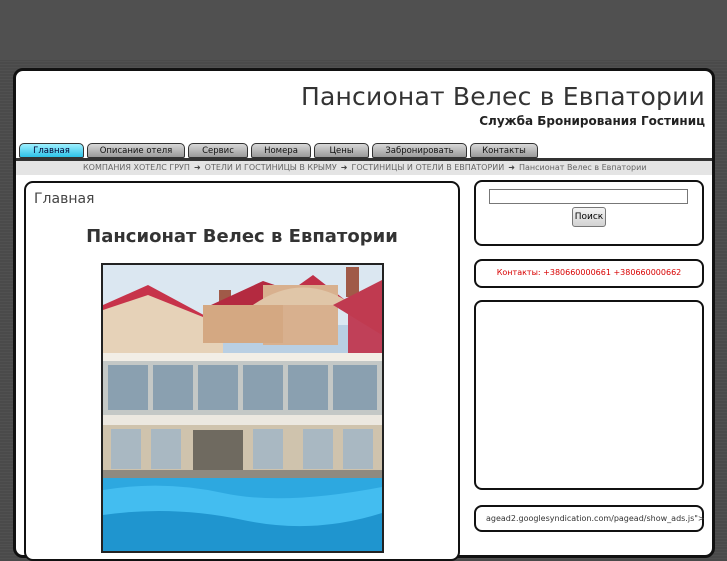 The height and width of the screenshot is (561, 727). Describe the element at coordinates (271, 167) in the screenshot. I see `breadcrumb-link: ОТЕЛИ И ГОСТИНИЦЫ В КРЫМУ` at that location.